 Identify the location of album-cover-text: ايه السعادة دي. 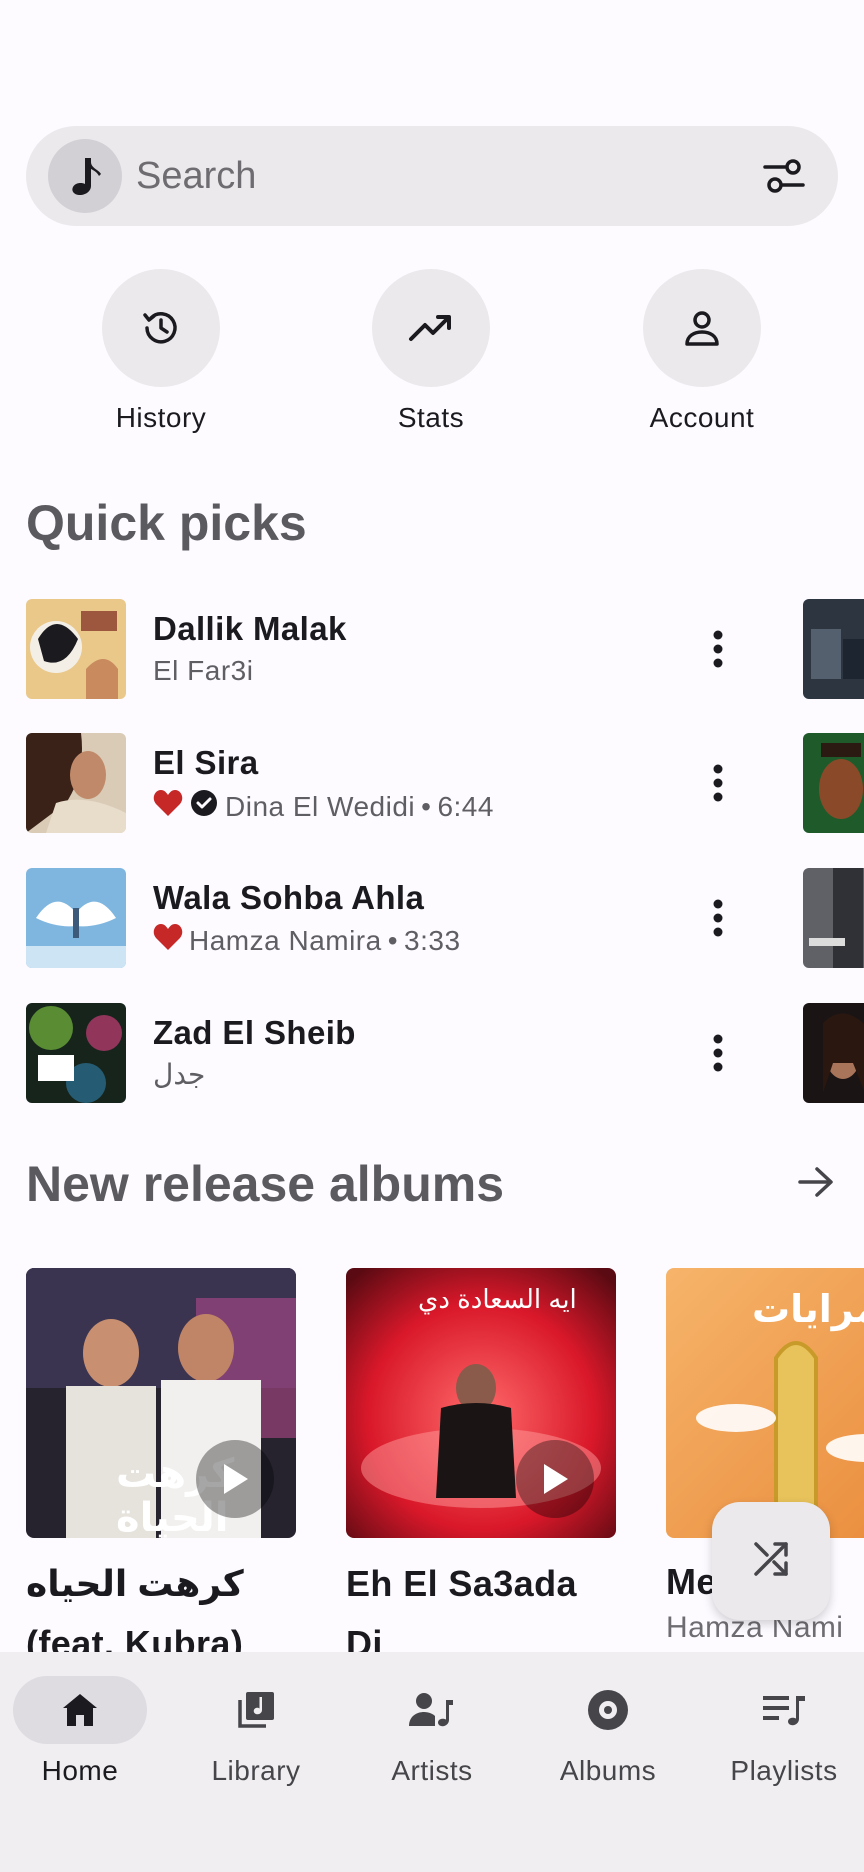
(497, 1299).